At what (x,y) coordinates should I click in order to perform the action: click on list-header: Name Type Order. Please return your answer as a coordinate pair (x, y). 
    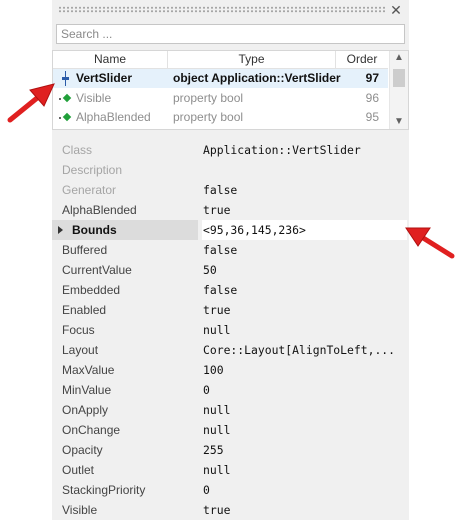
    Looking at the image, I should click on (220, 60).